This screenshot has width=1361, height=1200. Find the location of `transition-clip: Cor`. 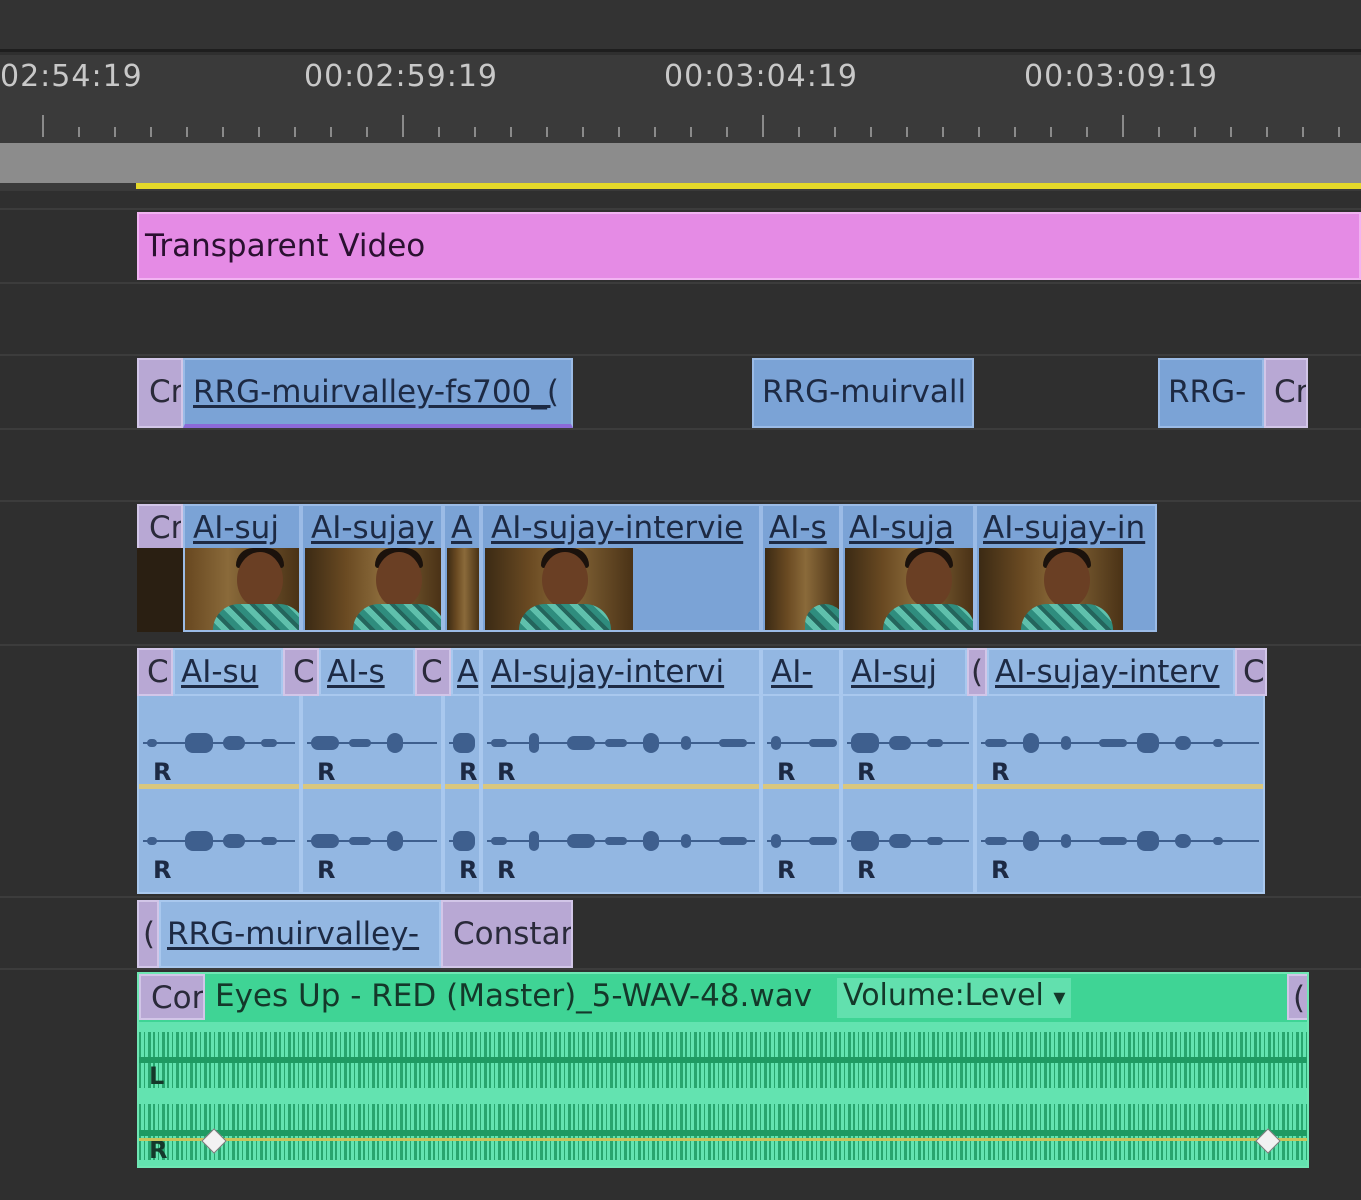

transition-clip: Cor is located at coordinates (172, 997).